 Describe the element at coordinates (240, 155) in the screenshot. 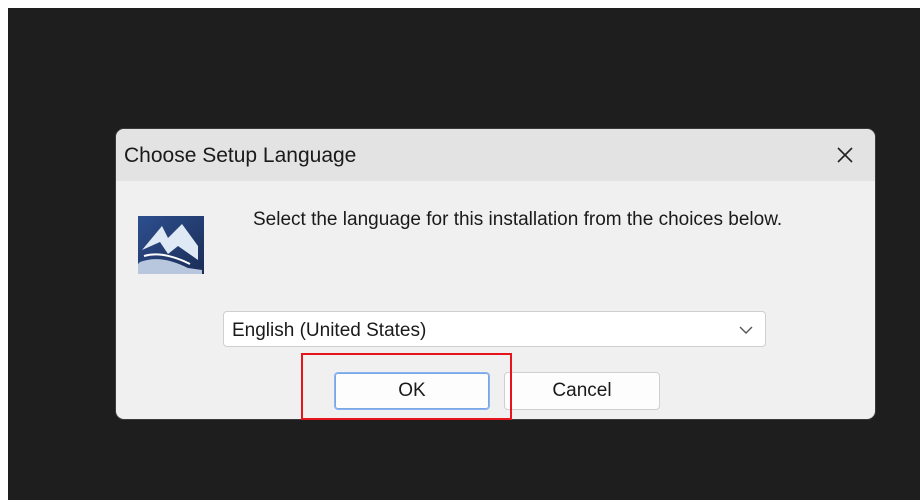

I see `dialog-title: Choose Setup Language` at that location.